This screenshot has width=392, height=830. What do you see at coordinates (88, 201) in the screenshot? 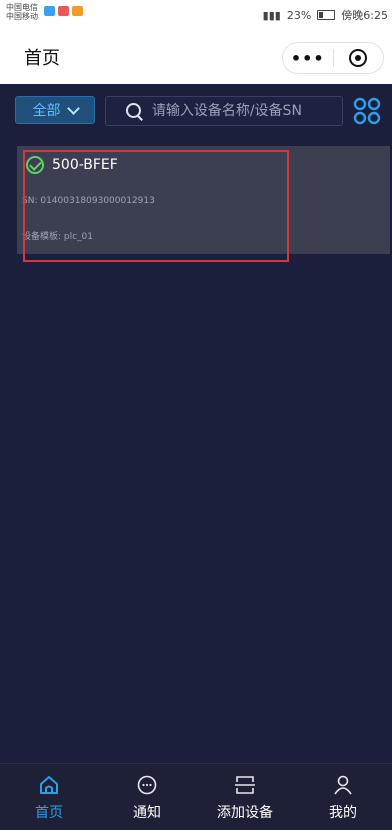
I see `device-sn: SN: 01400318093000012913` at bounding box center [88, 201].